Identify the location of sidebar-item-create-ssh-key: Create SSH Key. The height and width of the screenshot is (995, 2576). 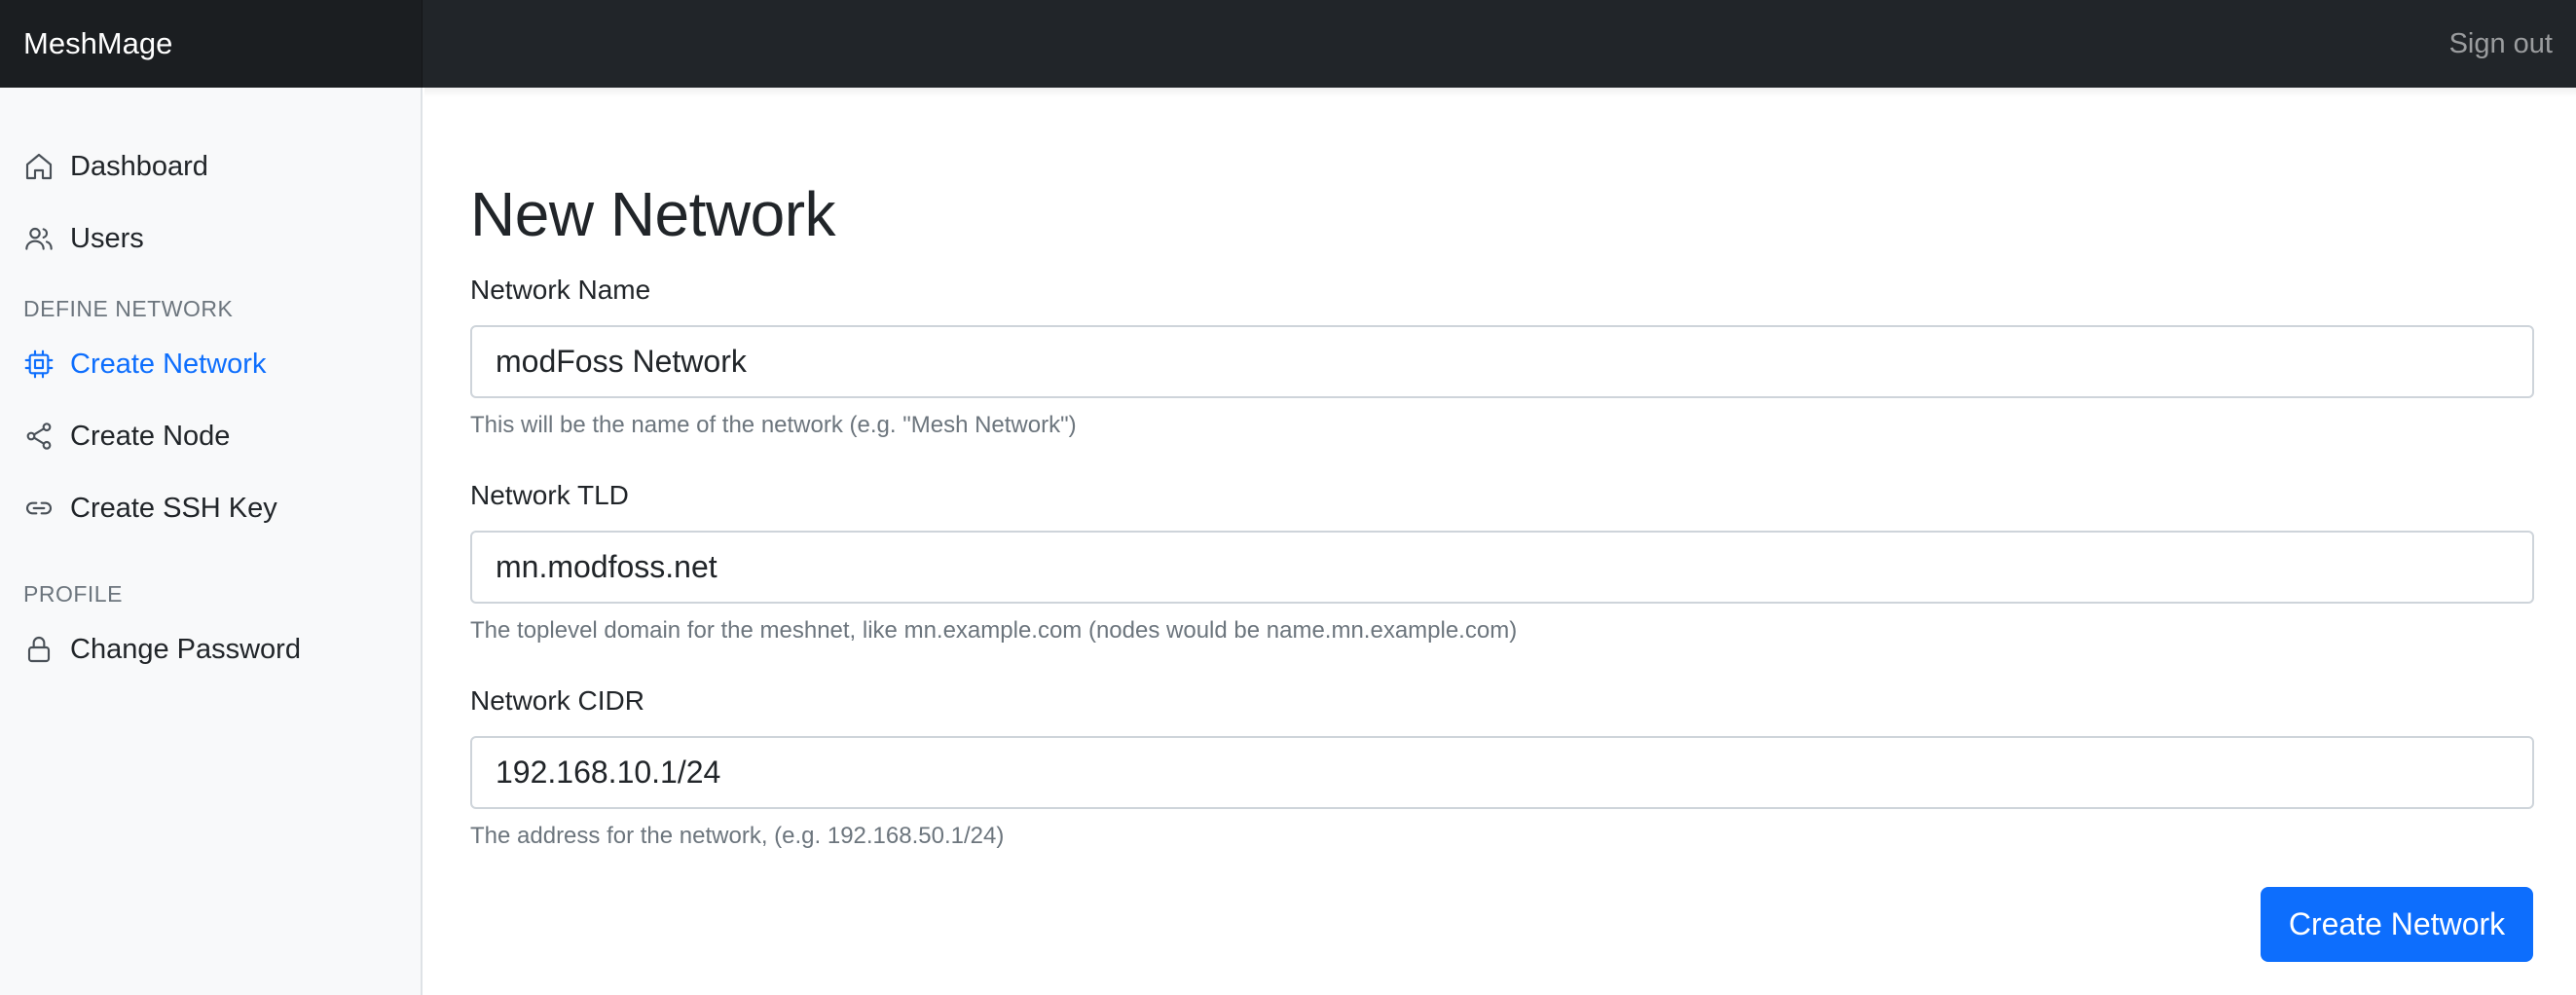
(210, 508).